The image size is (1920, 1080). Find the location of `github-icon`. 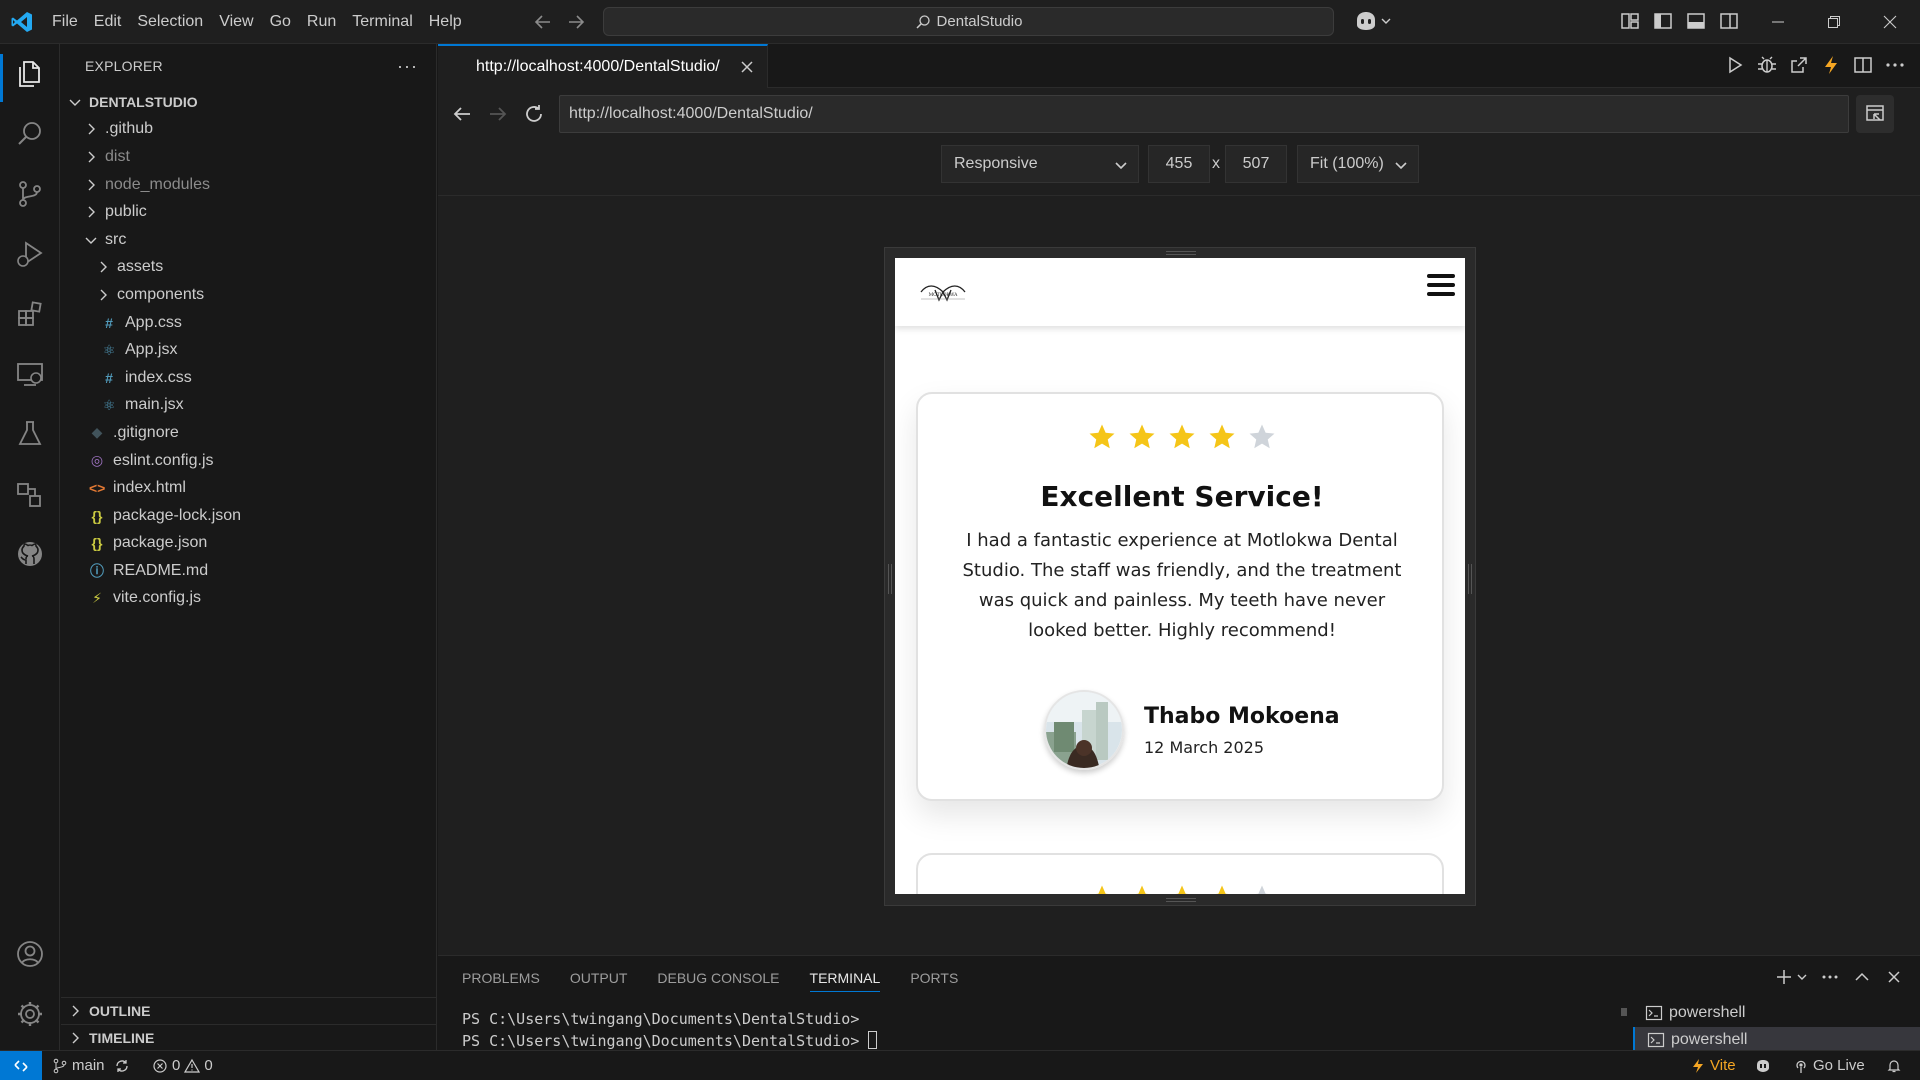

github-icon is located at coordinates (30, 554).